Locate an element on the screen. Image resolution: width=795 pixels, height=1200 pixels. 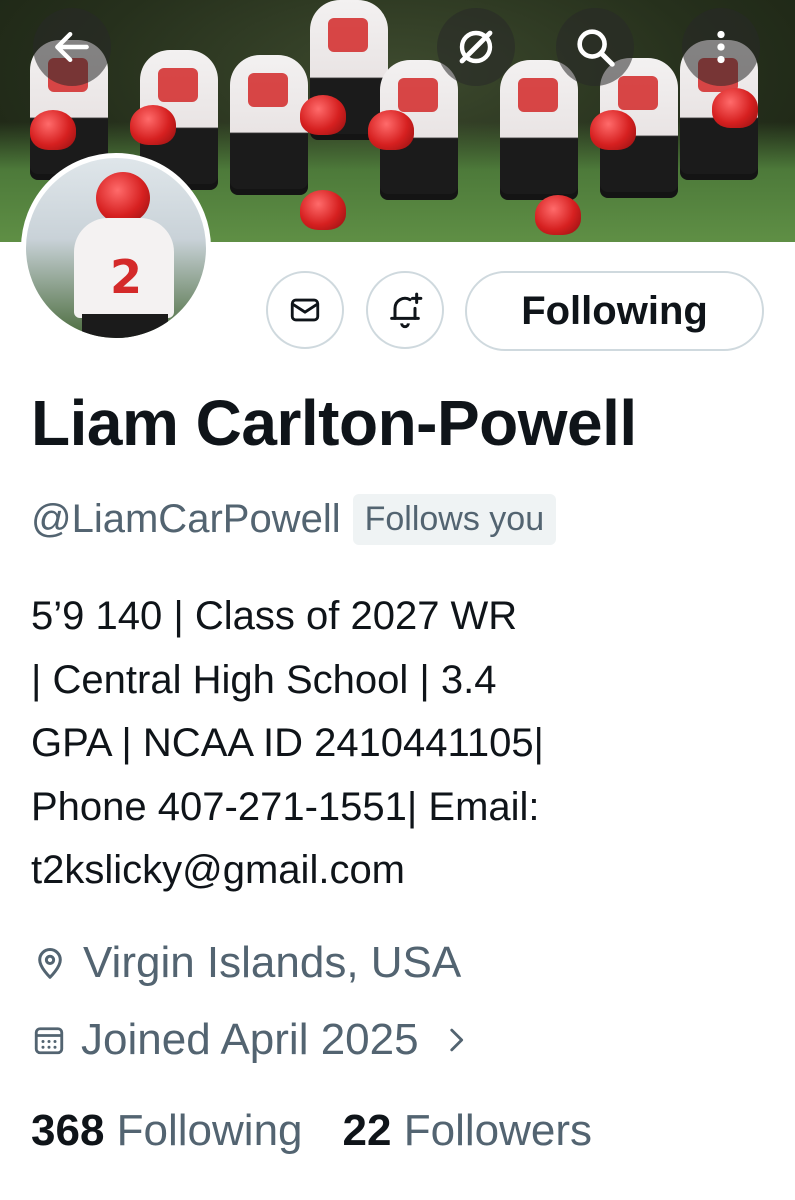
more-button is located at coordinates (721, 47).